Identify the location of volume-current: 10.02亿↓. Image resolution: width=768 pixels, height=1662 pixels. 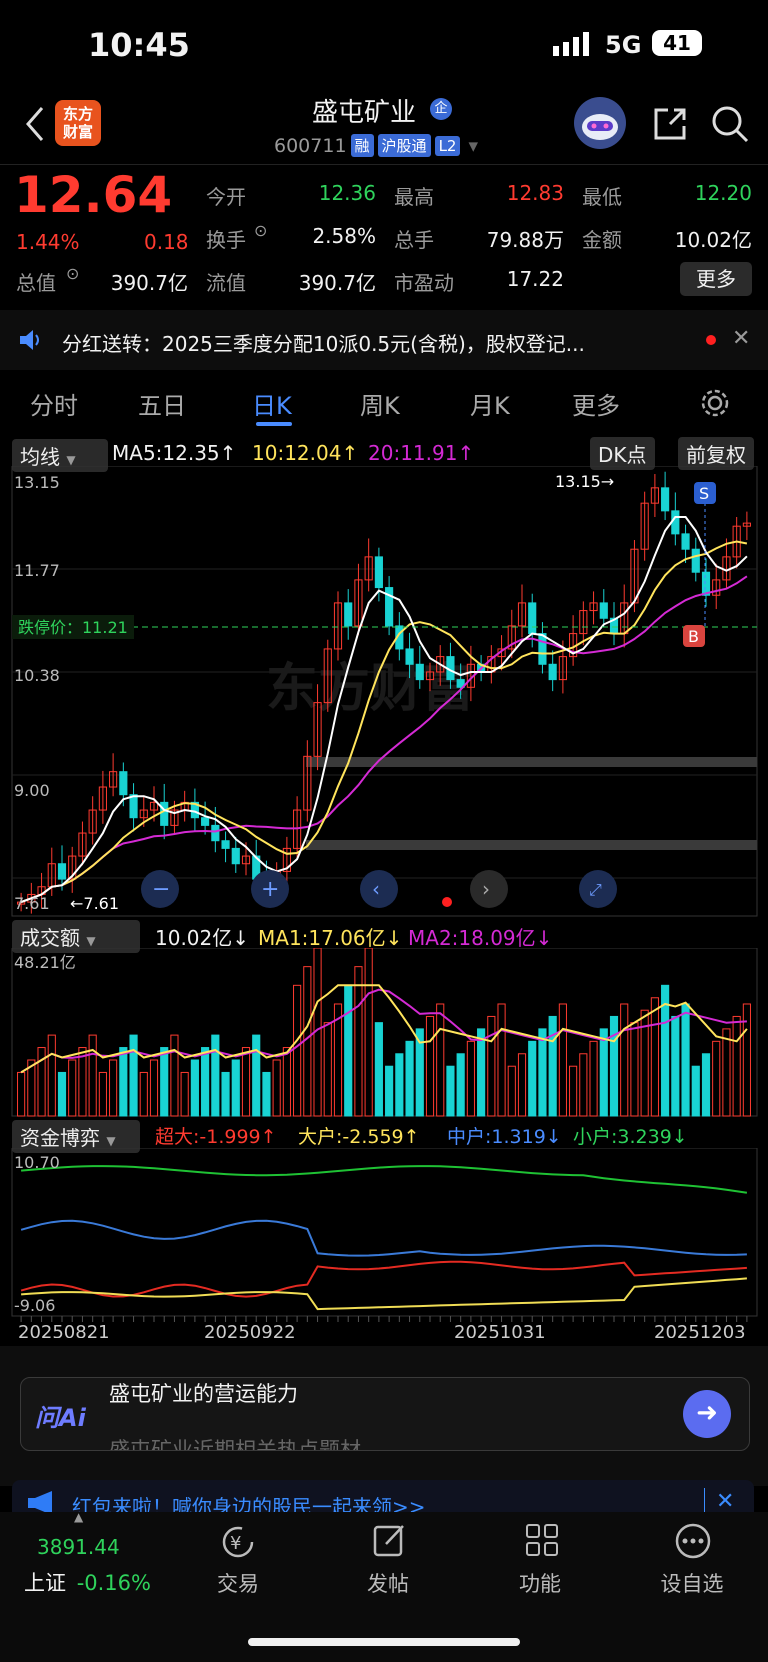
(202, 938).